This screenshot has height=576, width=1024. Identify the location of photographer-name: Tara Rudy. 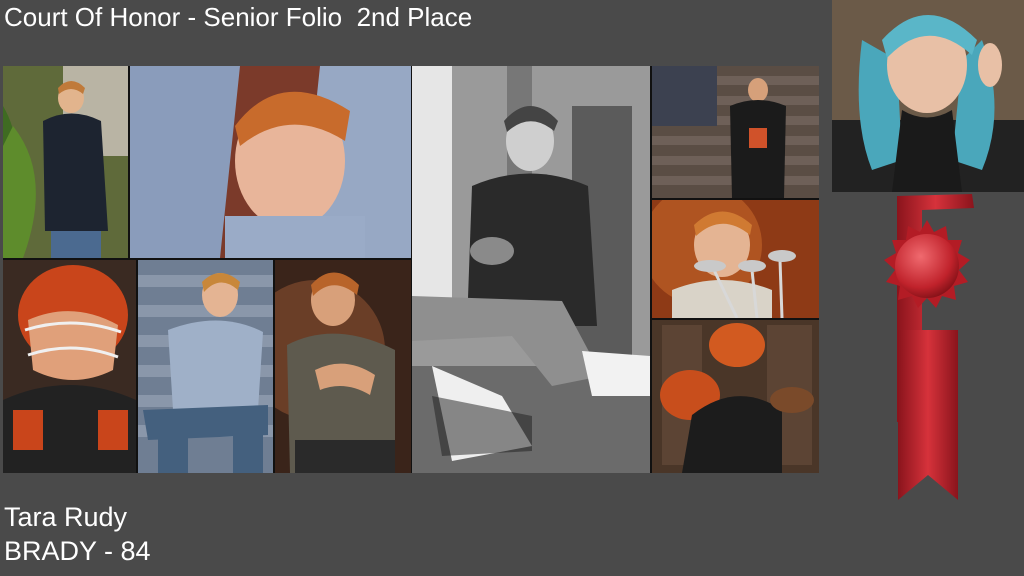
(66, 517).